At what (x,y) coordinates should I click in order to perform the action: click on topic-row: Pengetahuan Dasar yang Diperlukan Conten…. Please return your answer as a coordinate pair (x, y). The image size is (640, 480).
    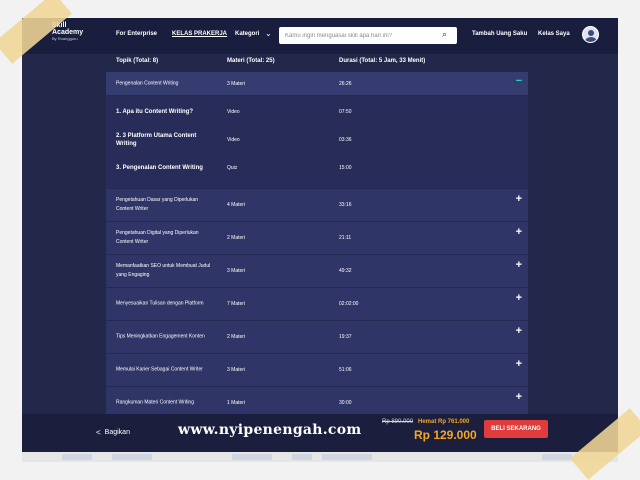
    Looking at the image, I should click on (317, 205).